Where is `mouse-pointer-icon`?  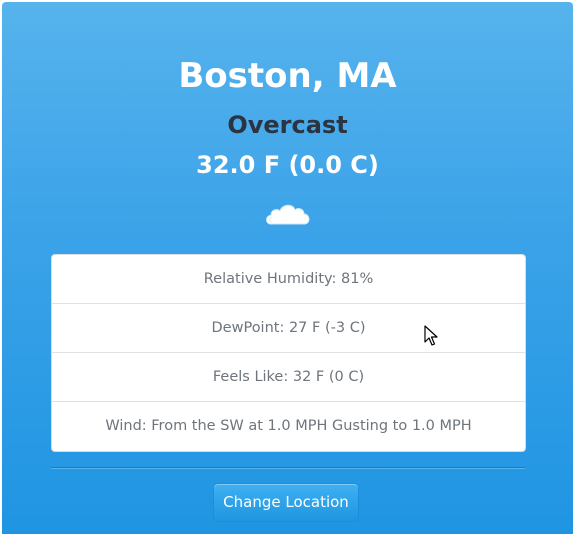
mouse-pointer-icon is located at coordinates (431, 335).